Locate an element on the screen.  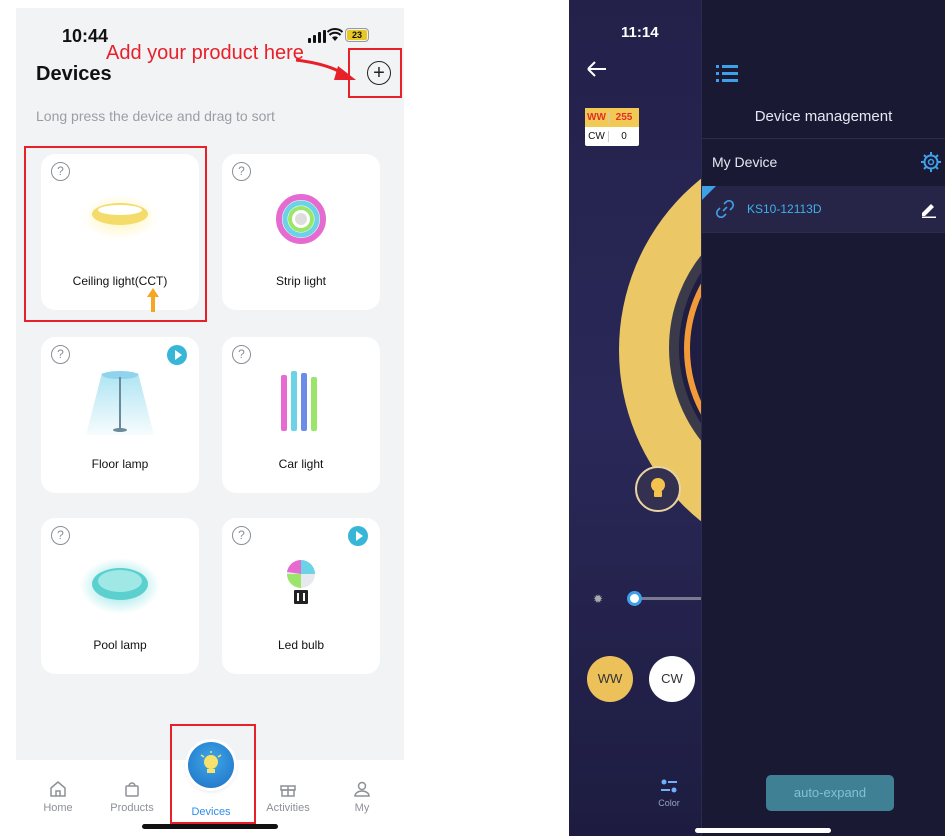
device-card-pool-lamp: ? Pool lamp is located at coordinates (120, 596).